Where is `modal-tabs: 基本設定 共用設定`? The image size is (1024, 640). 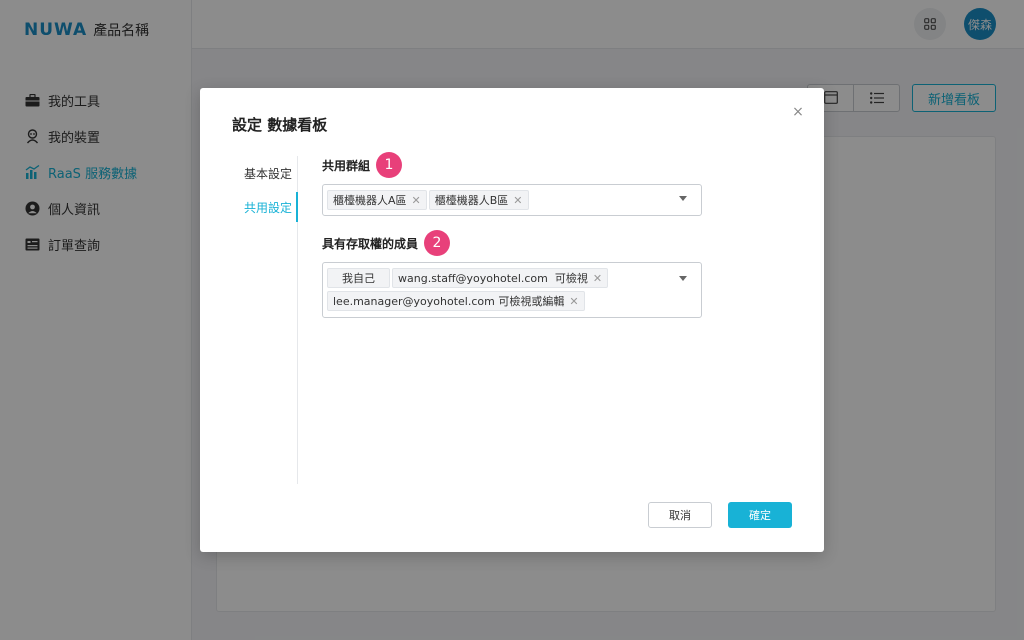 modal-tabs: 基本設定 共用設定 is located at coordinates (265, 320).